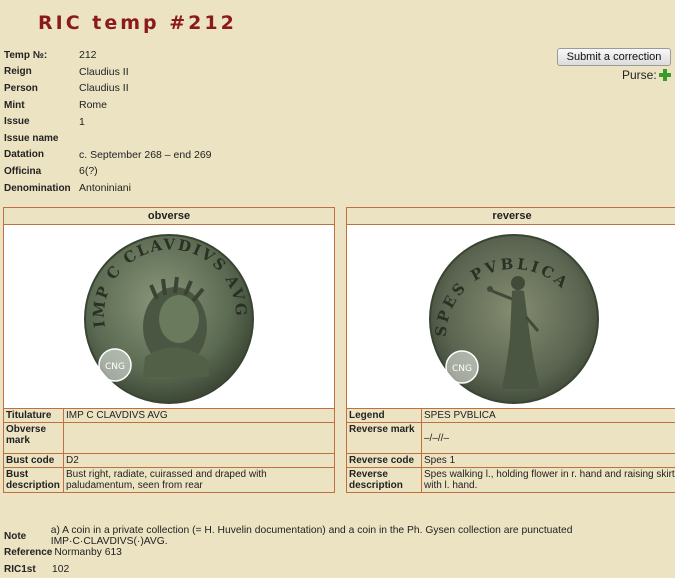 The width and height of the screenshot is (675, 578). I want to click on reverse-heading: reverse, so click(511, 216).